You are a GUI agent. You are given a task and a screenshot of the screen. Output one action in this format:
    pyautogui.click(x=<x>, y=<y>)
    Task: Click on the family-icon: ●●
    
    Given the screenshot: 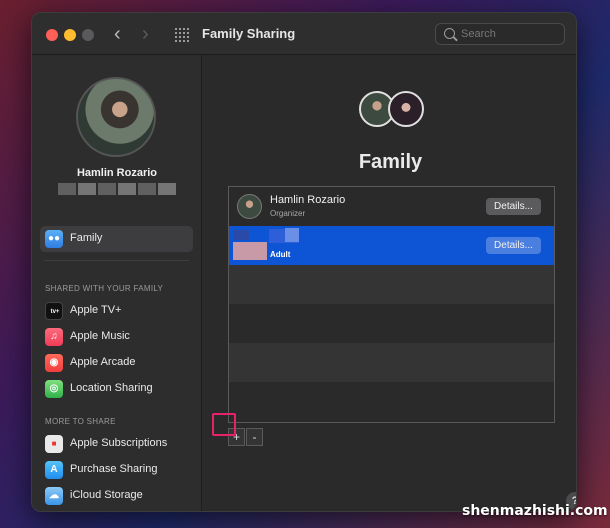 What is the action you would take?
    pyautogui.click(x=54, y=239)
    